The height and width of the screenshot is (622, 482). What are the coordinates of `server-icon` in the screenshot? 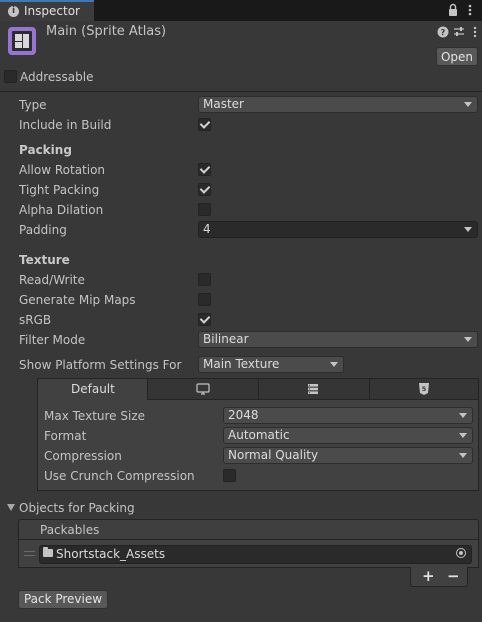 It's located at (313, 389).